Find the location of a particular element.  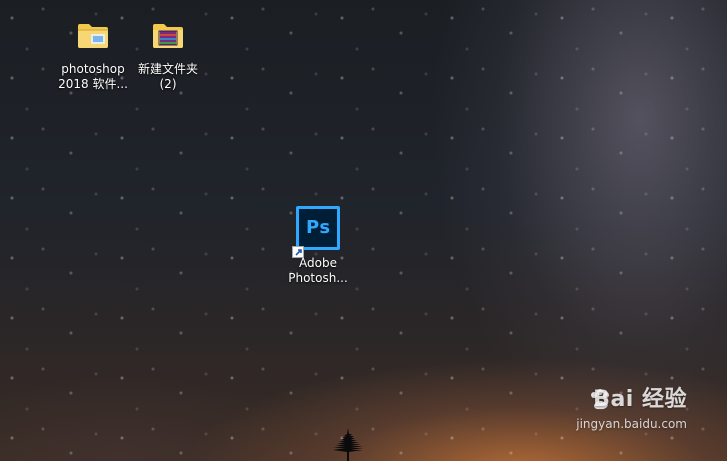

folder-icon is located at coordinates (93, 34).